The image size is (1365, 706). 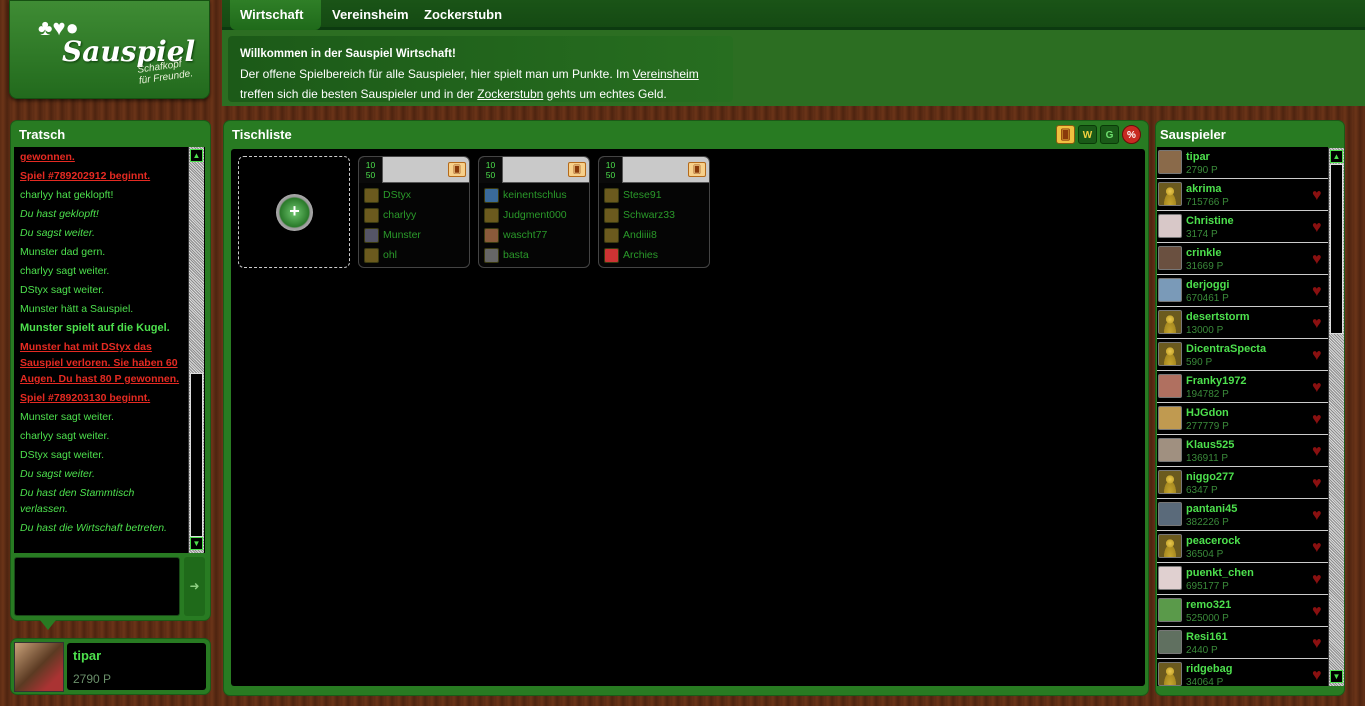 I want to click on player-row: niggo277 6347 P ♥, so click(x=1242, y=483).